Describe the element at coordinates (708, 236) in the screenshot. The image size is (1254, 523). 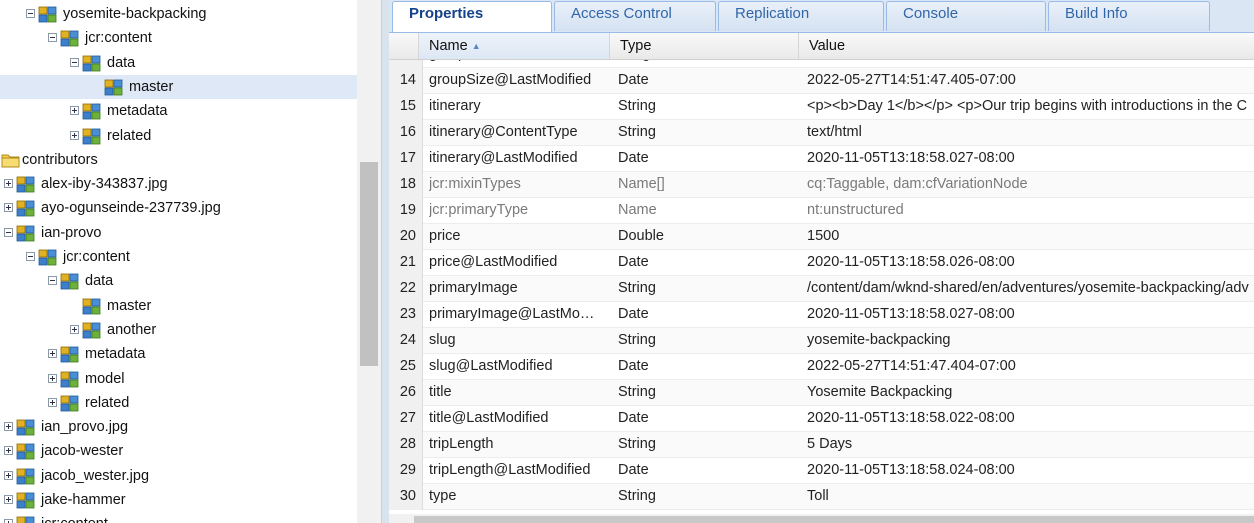
I see `property-type: Double` at that location.